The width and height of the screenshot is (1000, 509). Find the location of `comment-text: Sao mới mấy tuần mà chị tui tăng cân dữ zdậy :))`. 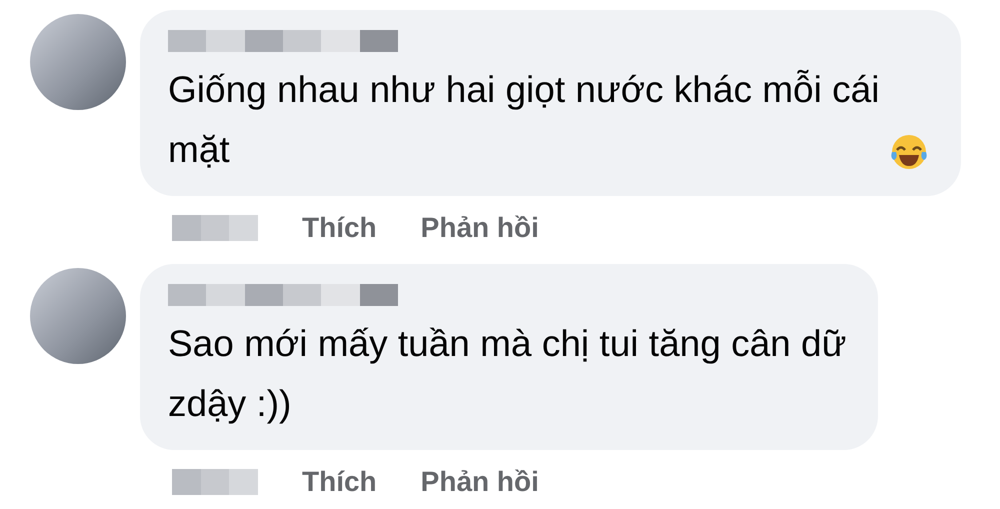

comment-text: Sao mới mấy tuần mà chị tui tăng cân dữ zdậy :)) is located at coordinates (507, 374).